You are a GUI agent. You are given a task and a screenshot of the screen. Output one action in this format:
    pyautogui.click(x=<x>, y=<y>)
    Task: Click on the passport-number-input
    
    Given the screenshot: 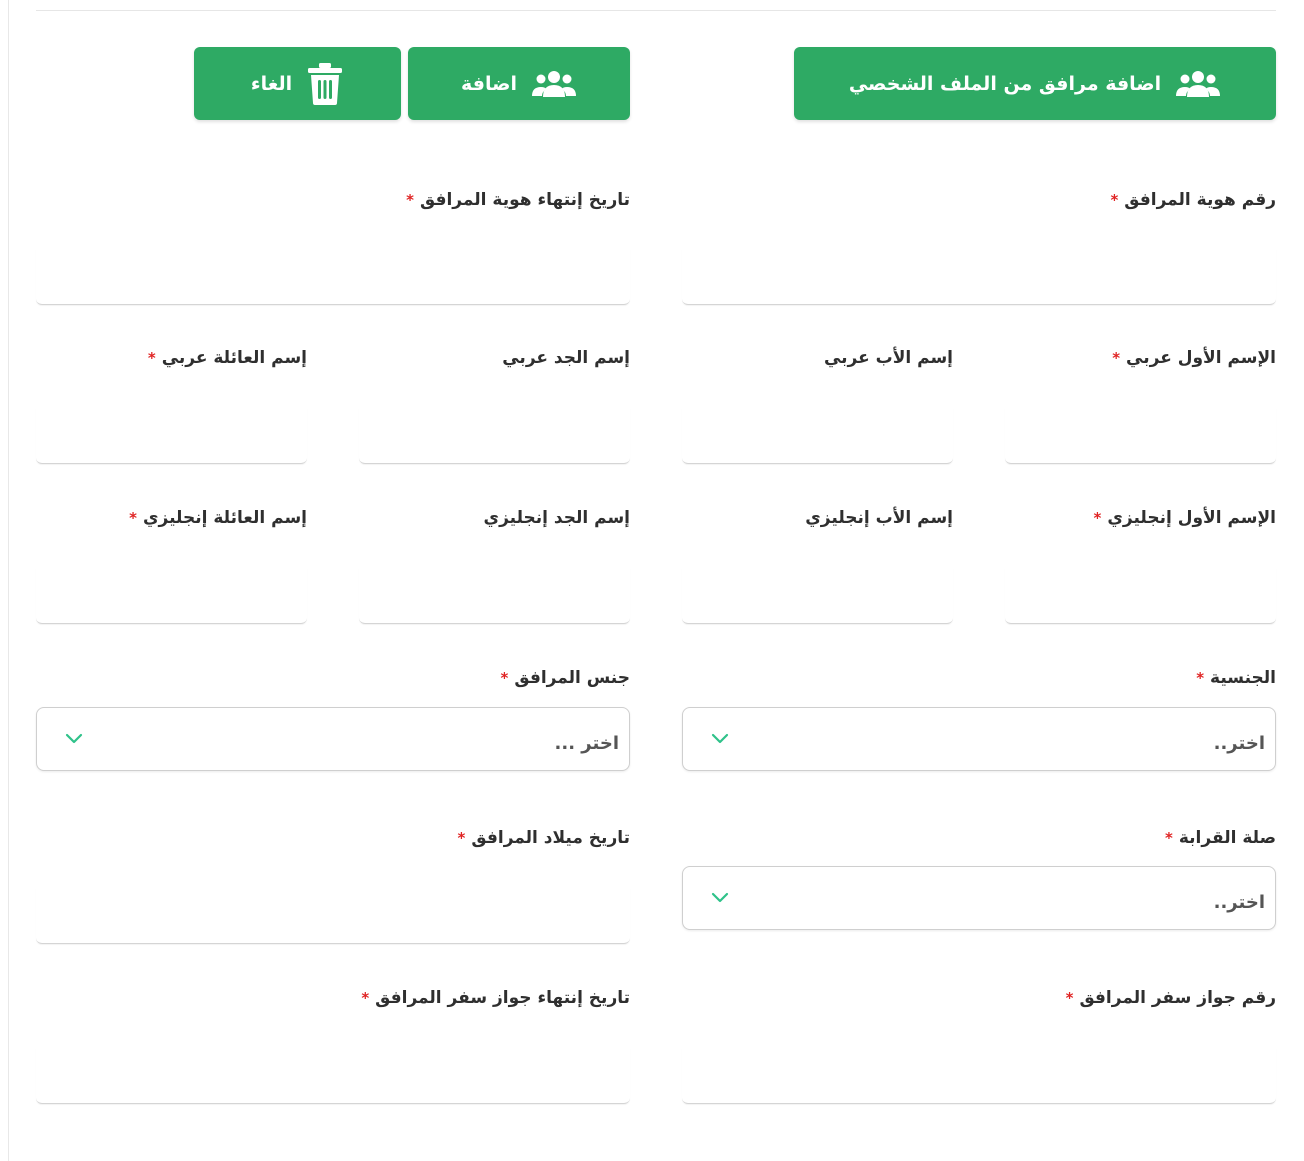 What is the action you would take?
    pyautogui.click(x=979, y=1076)
    